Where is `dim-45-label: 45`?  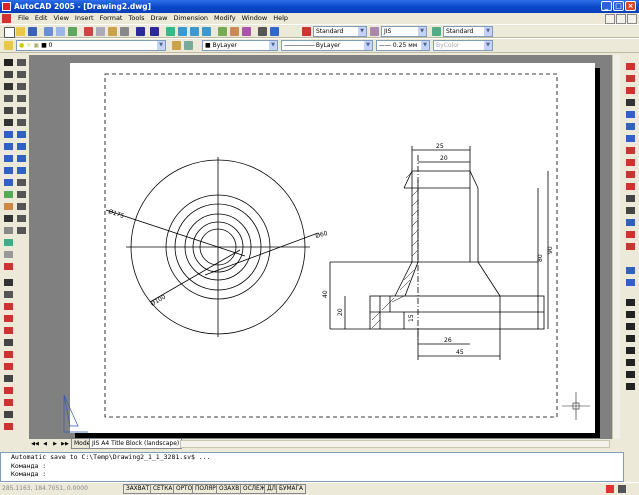 dim-45-label: 45 is located at coordinates (460, 352).